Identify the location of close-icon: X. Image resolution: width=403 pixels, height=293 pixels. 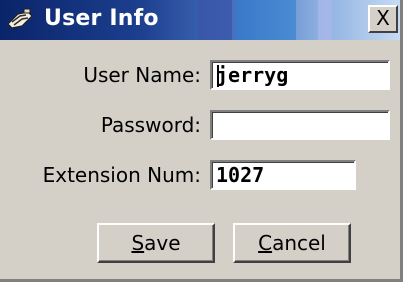
(383, 18).